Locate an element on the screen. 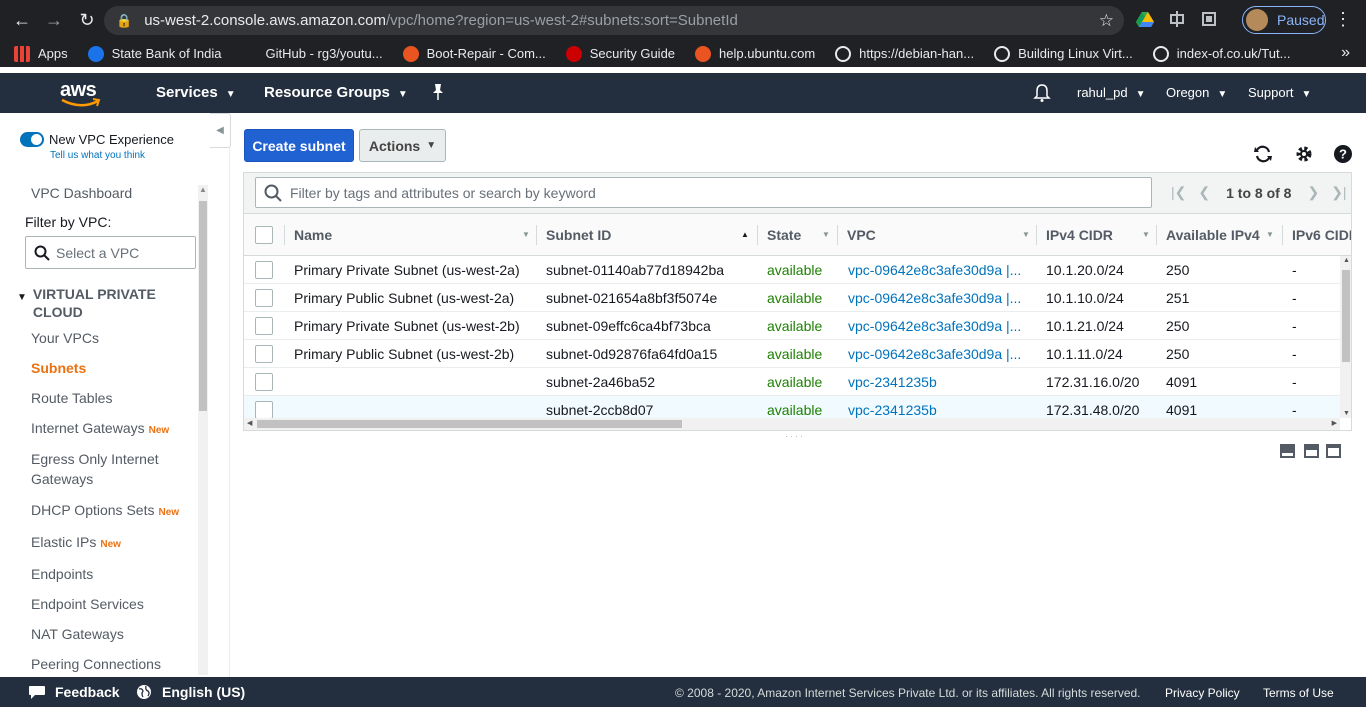 The height and width of the screenshot is (707, 1366). feedback-link: Tell us what you think is located at coordinates (97, 155).